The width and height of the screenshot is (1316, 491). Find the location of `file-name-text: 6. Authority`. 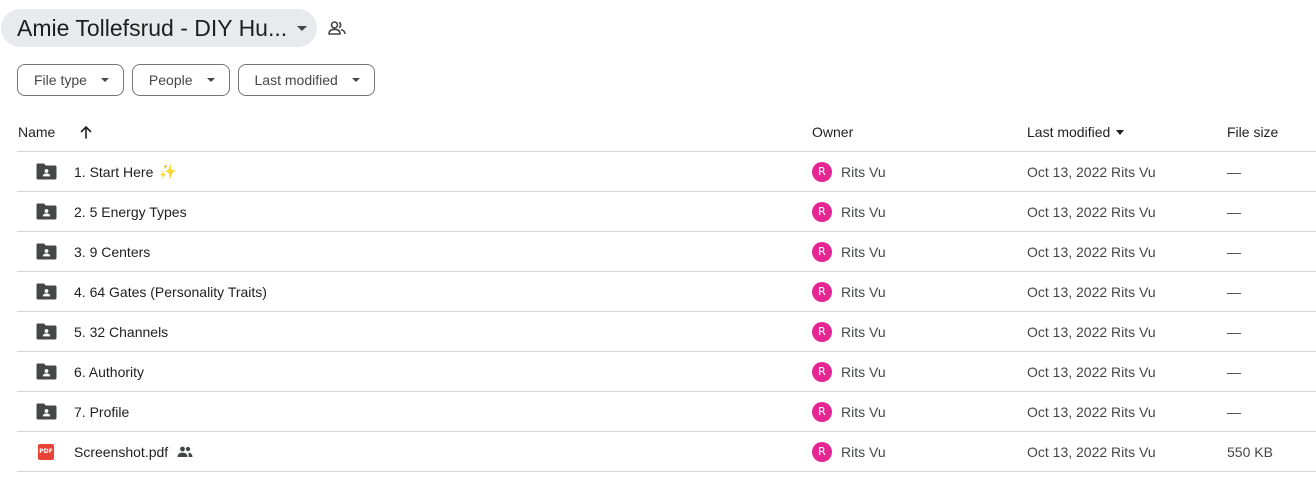

file-name-text: 6. Authority is located at coordinates (109, 371).